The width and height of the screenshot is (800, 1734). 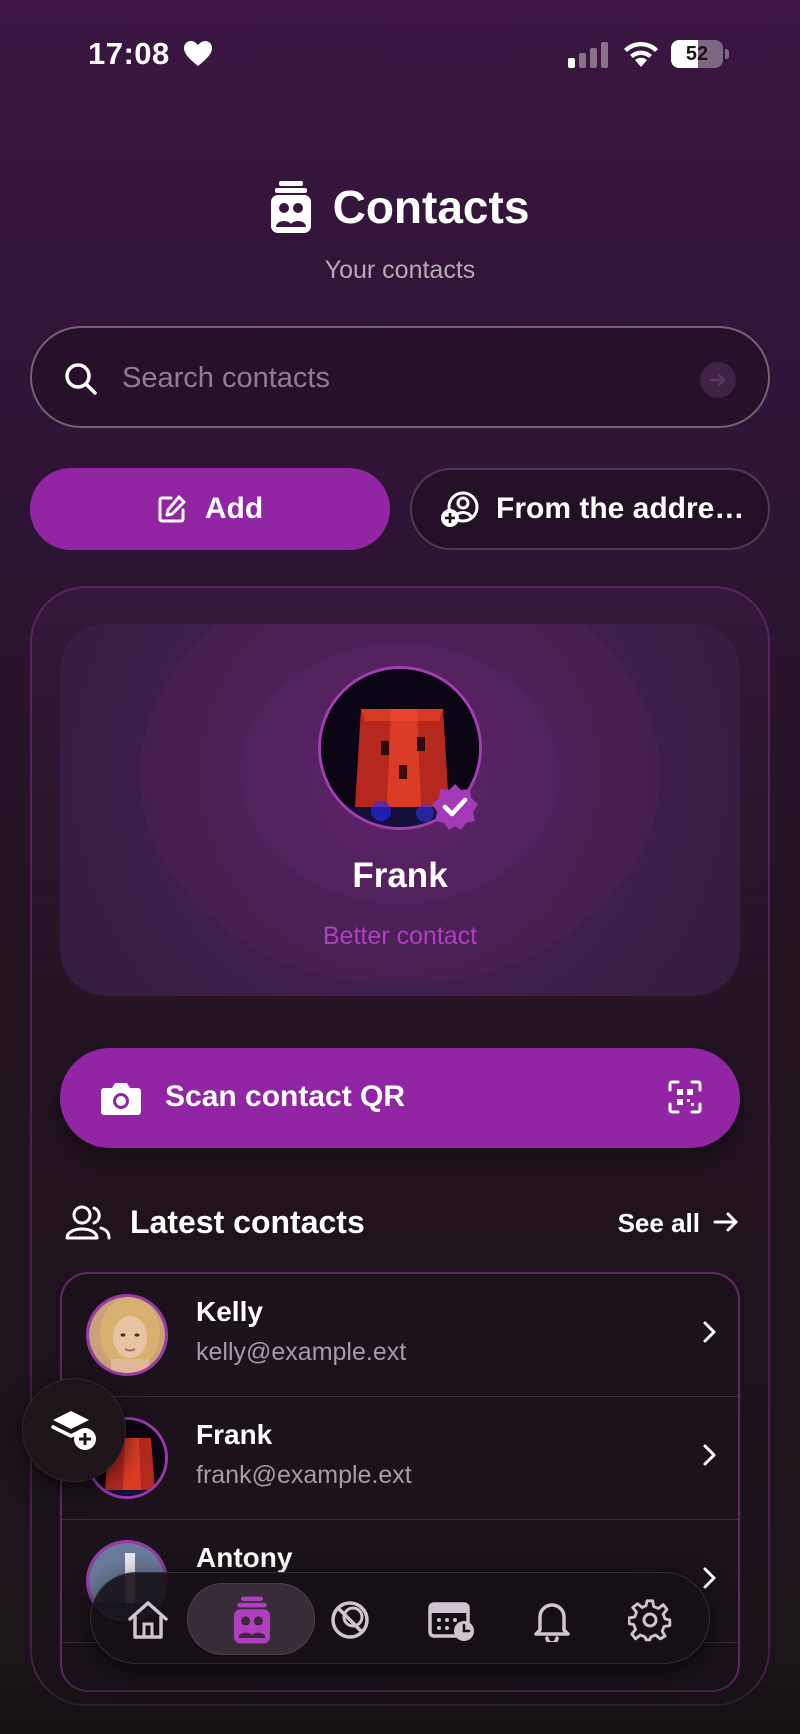 I want to click on contact-name: Antony, so click(x=244, y=1557).